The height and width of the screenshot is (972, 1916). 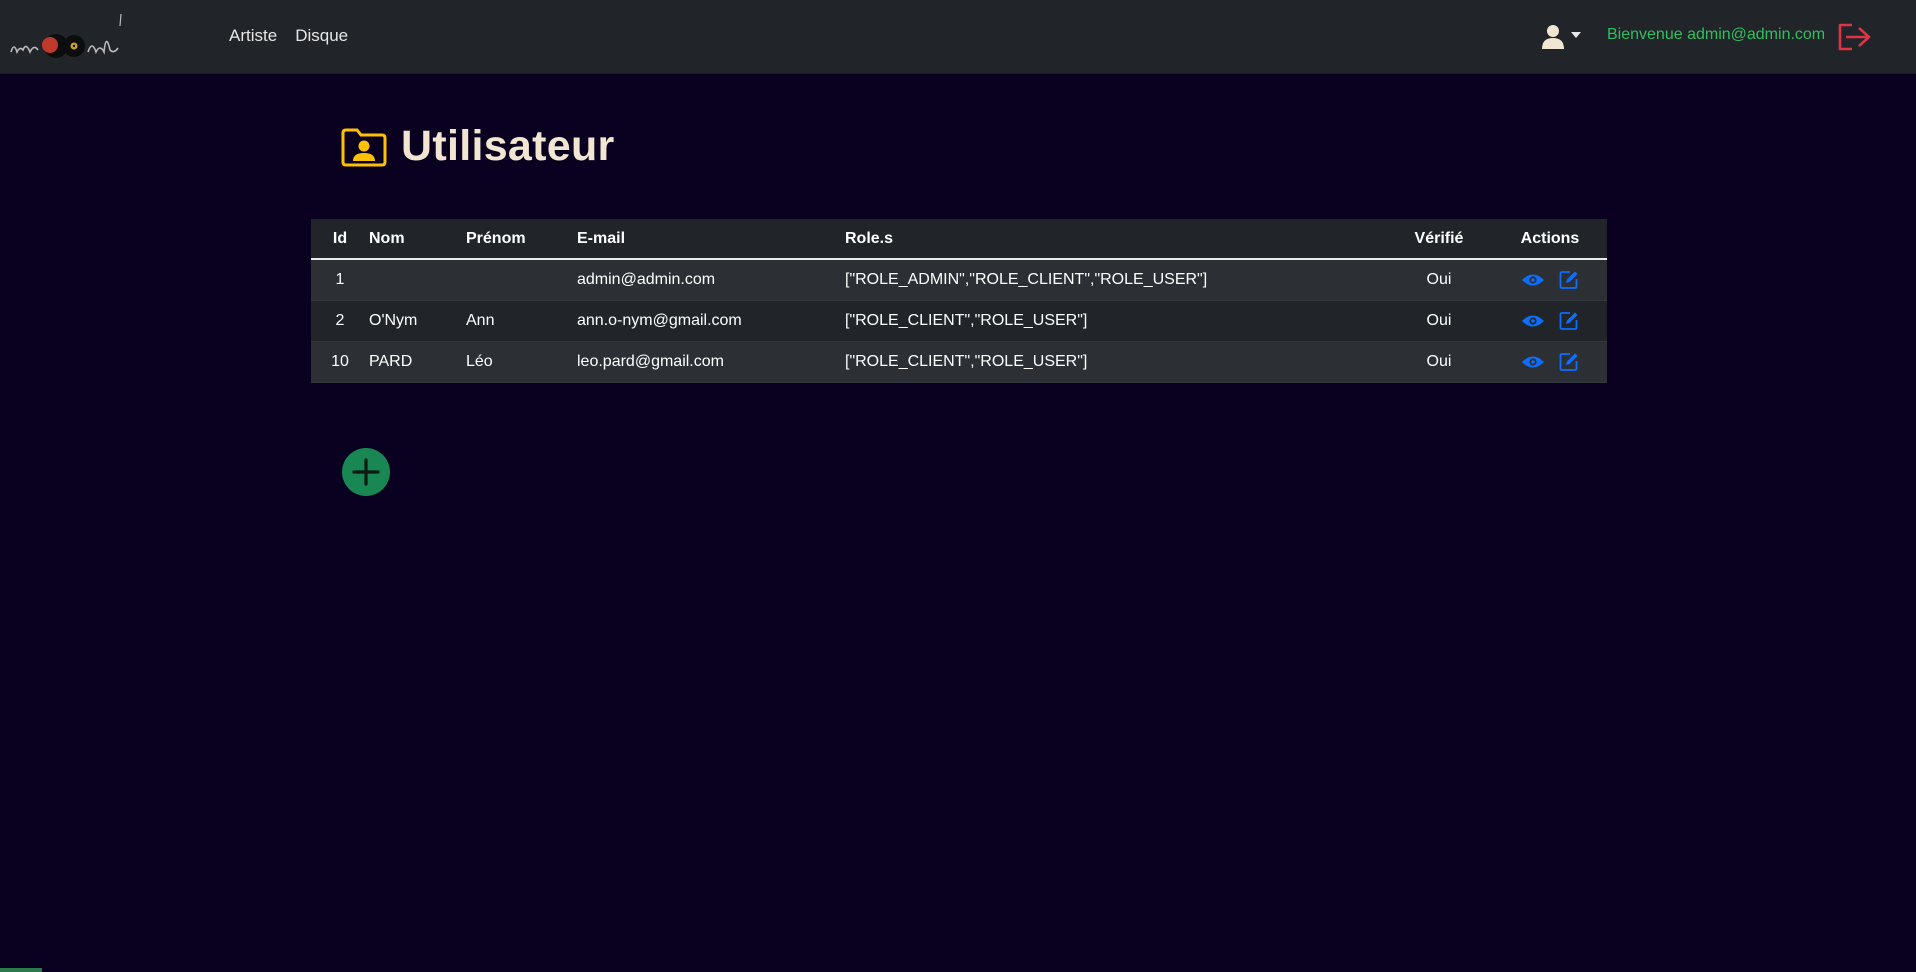 I want to click on cell-id: 1, so click(x=340, y=279).